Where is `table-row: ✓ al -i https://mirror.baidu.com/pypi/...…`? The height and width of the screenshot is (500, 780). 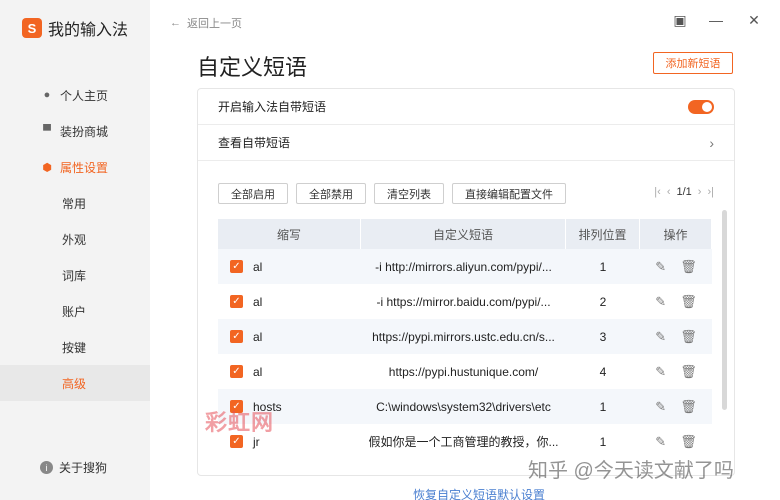 table-row: ✓ al -i https://mirror.baidu.com/pypi/...… is located at coordinates (465, 301).